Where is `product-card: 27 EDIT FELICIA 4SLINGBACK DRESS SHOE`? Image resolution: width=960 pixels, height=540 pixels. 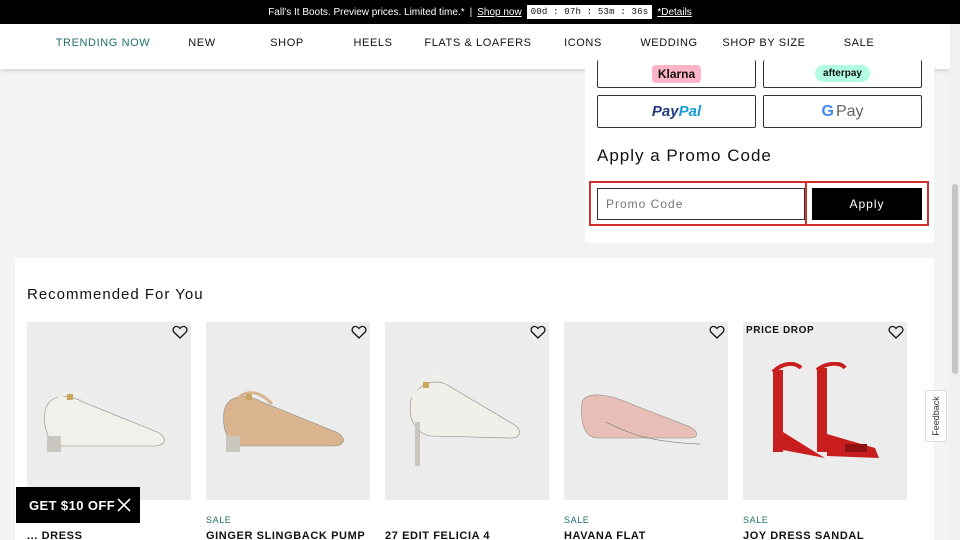 product-card: 27 EDIT FELICIA 4SLINGBACK DRESS SHOE is located at coordinates (467, 431).